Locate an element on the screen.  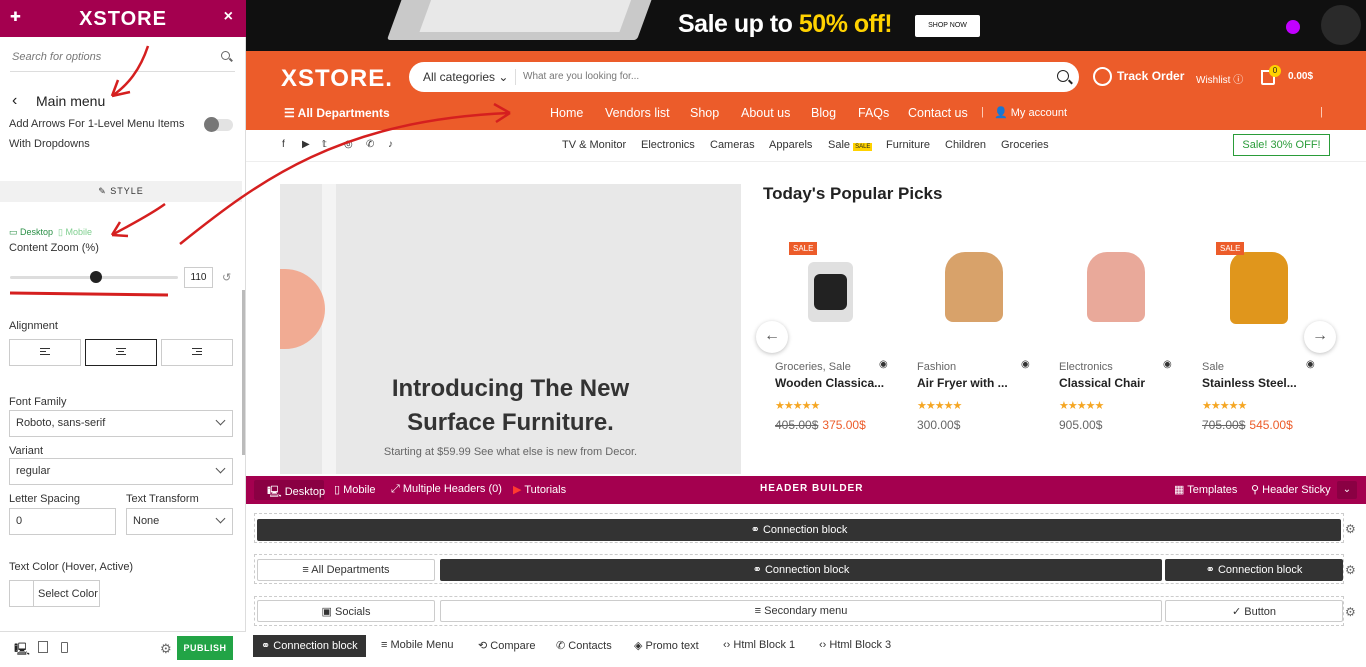
product-name: Classical Chair is located at coordinates (1102, 383).